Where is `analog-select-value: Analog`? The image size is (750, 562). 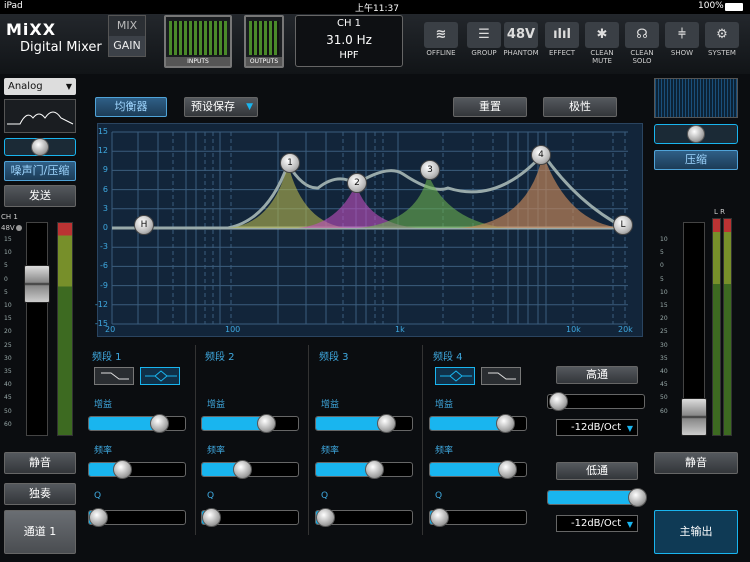
analog-select-value: Analog is located at coordinates (25, 86).